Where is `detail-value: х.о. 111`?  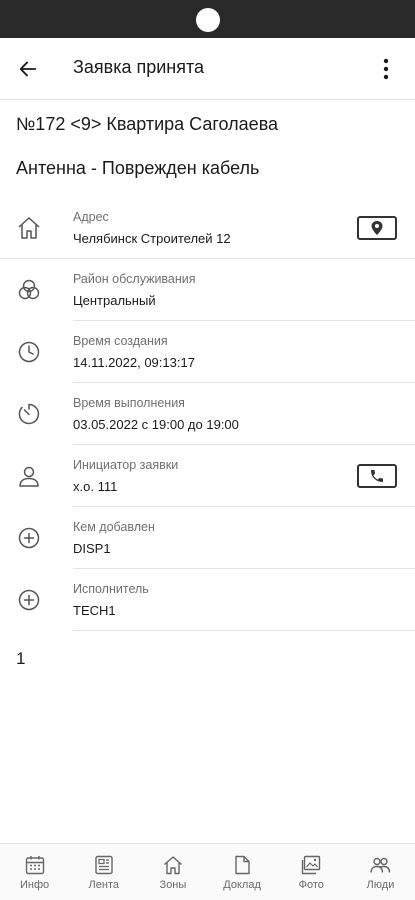 detail-value: х.о. 111 is located at coordinates (95, 486).